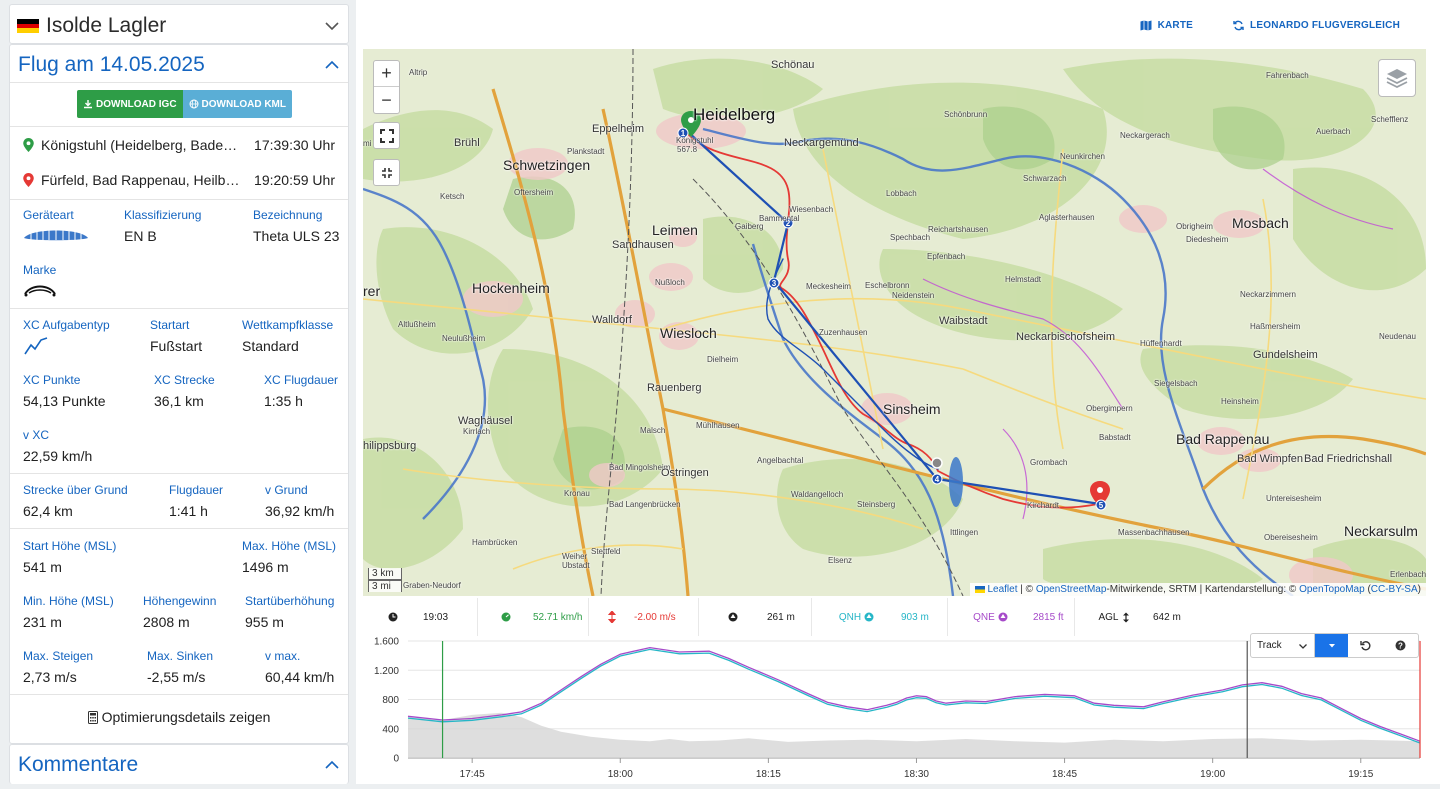  What do you see at coordinates (452, 196) in the screenshot?
I see `place-label: Ketsch` at bounding box center [452, 196].